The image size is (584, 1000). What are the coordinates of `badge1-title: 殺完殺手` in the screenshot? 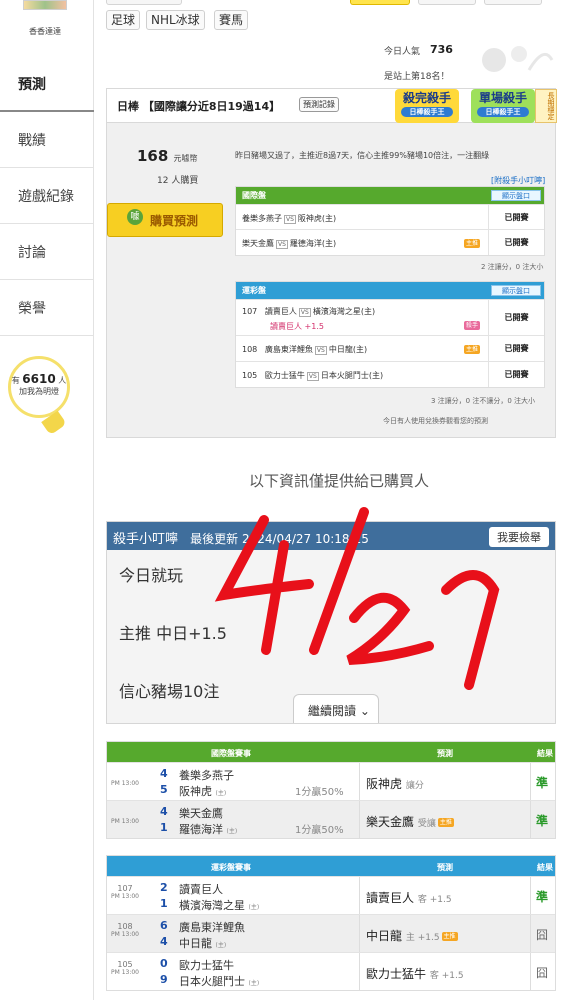 It's located at (426, 98).